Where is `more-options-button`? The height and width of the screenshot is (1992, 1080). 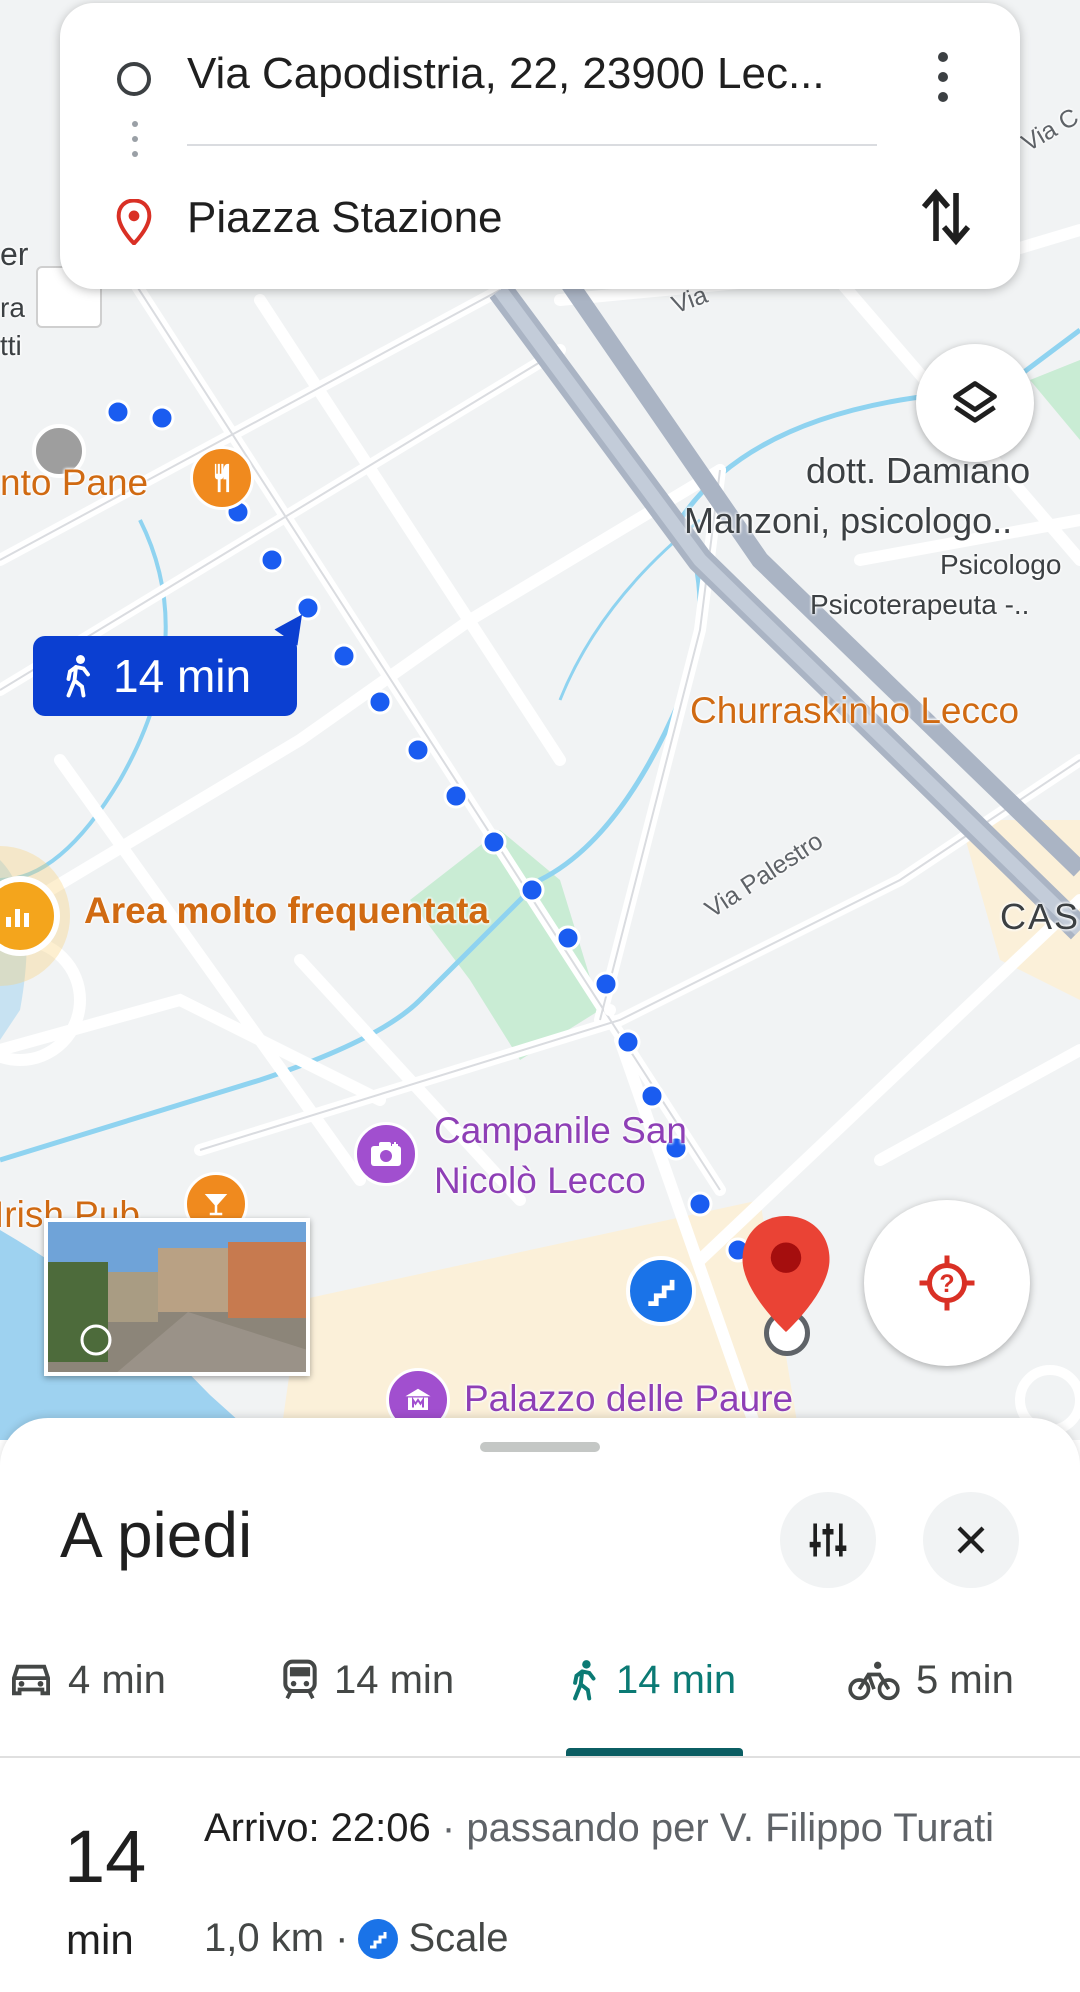 more-options-button is located at coordinates (943, 77).